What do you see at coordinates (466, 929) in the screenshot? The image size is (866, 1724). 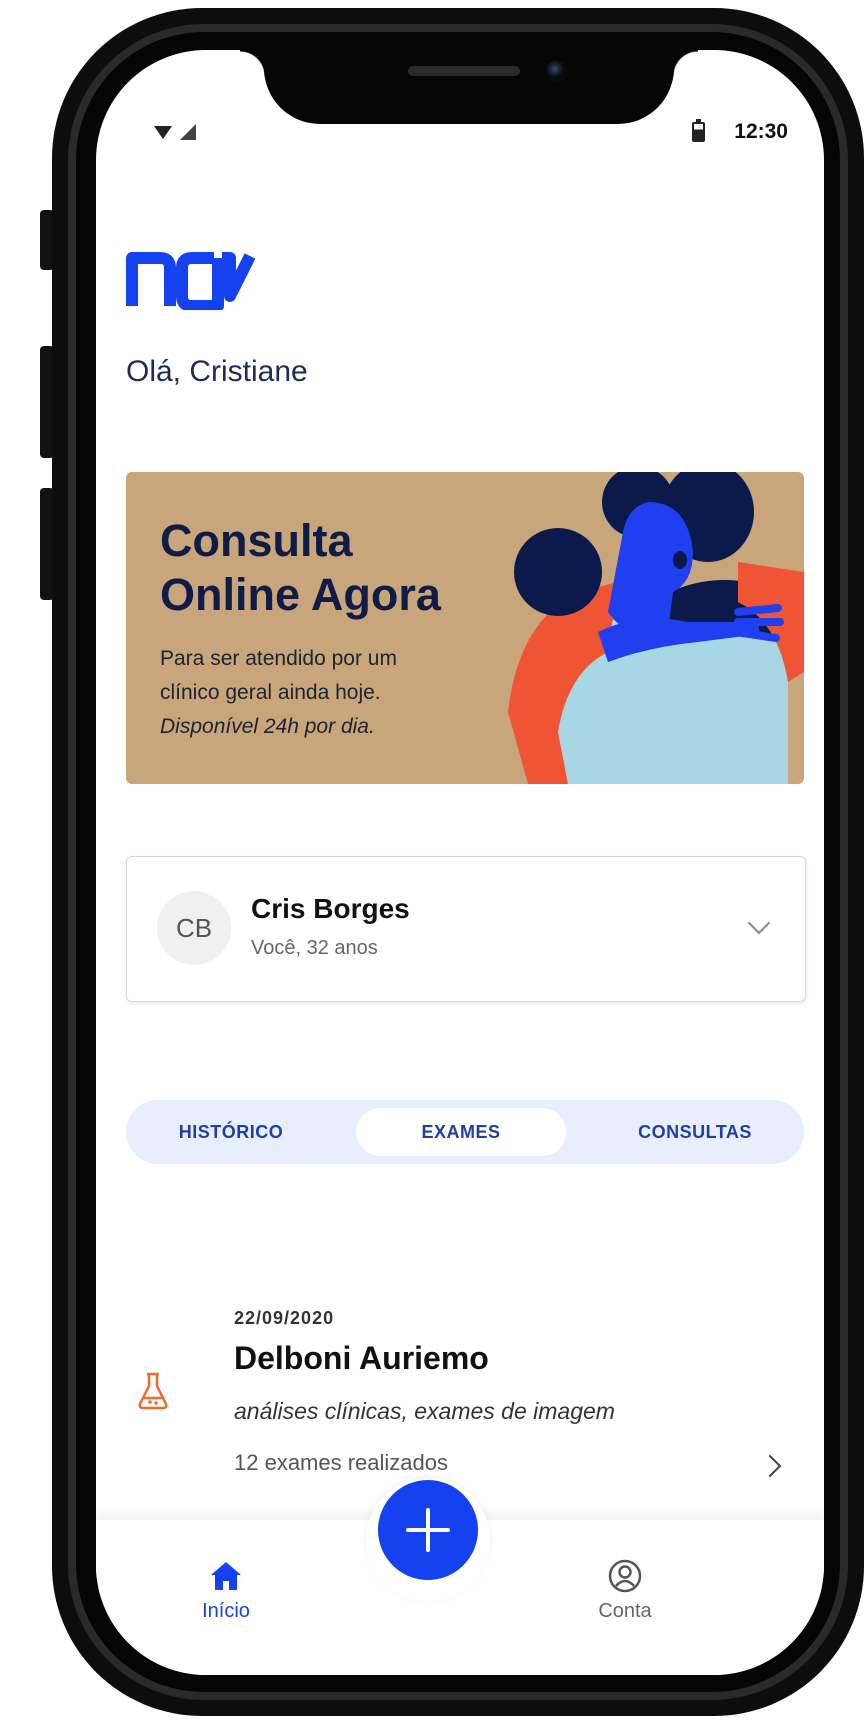 I see `profile-selector: CB Cris Borges Você, 32 anos` at bounding box center [466, 929].